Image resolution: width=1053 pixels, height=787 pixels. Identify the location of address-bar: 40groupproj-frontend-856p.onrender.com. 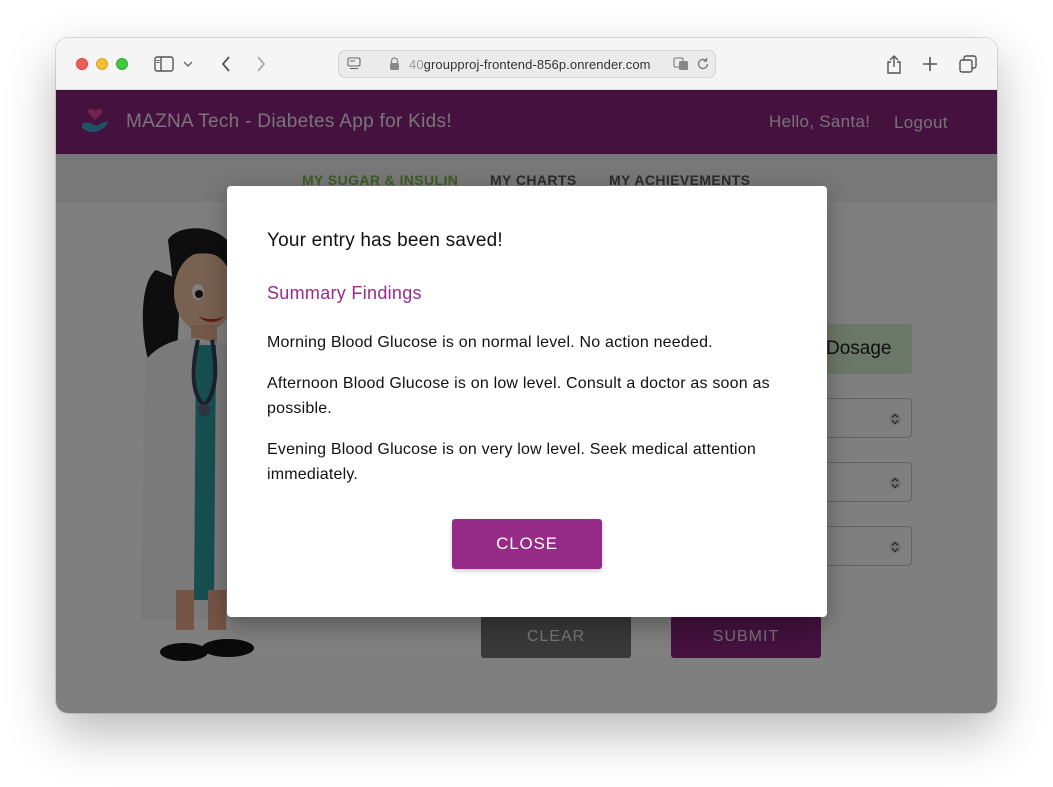
(527, 64).